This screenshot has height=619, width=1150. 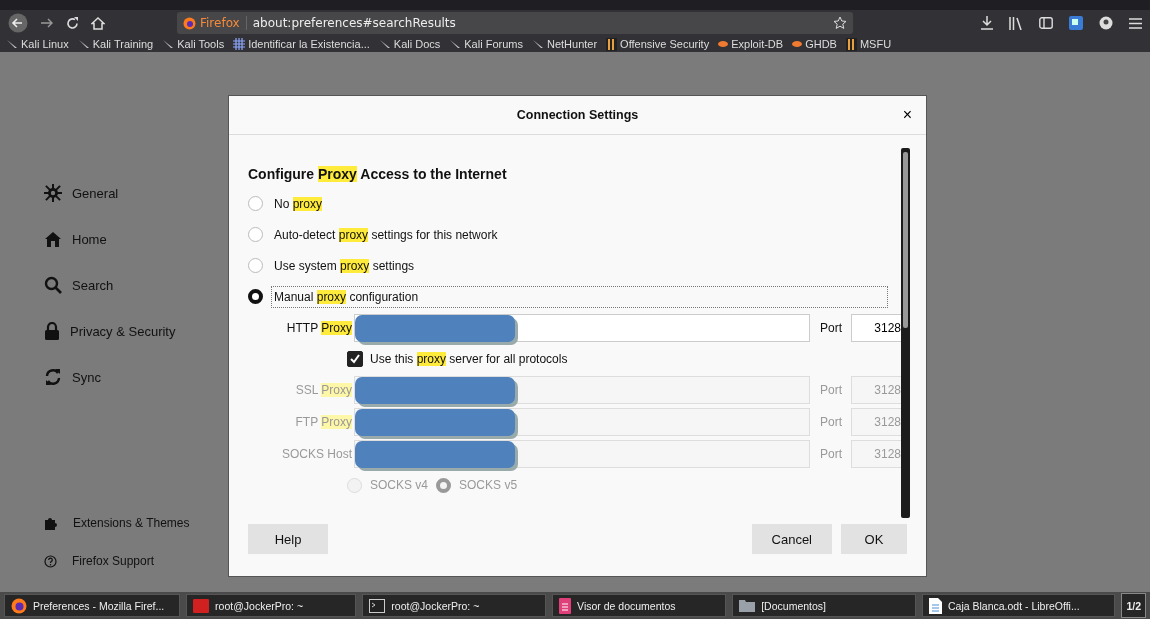 I want to click on account-icon, so click(x=1106, y=23).